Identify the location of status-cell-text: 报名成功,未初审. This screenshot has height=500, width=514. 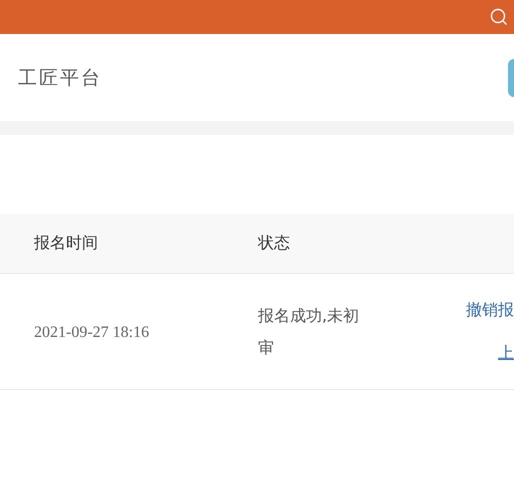
(309, 331).